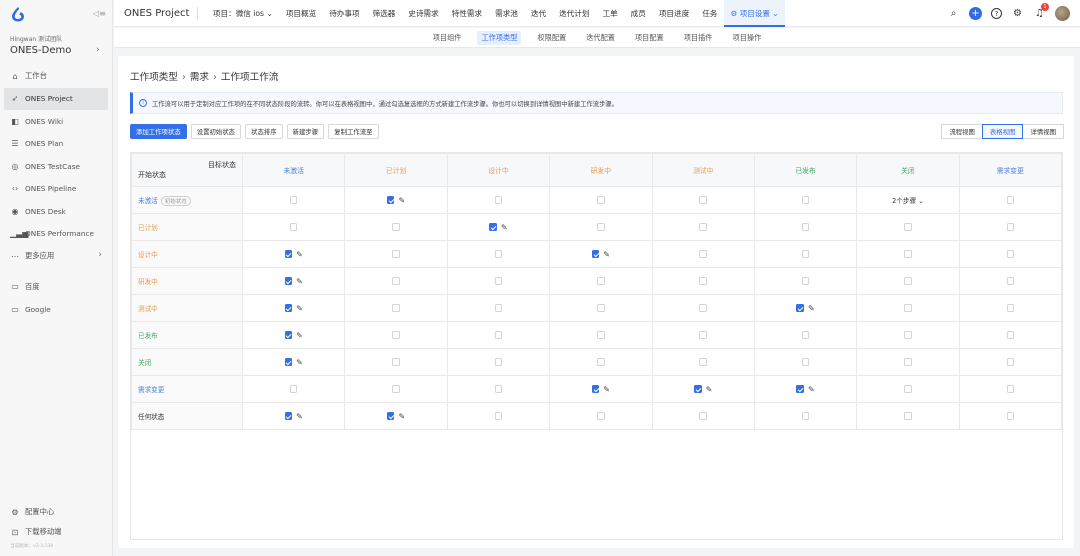 Image resolution: width=1080 pixels, height=556 pixels. What do you see at coordinates (18, 14) in the screenshot?
I see `ones-logo-icon` at bounding box center [18, 14].